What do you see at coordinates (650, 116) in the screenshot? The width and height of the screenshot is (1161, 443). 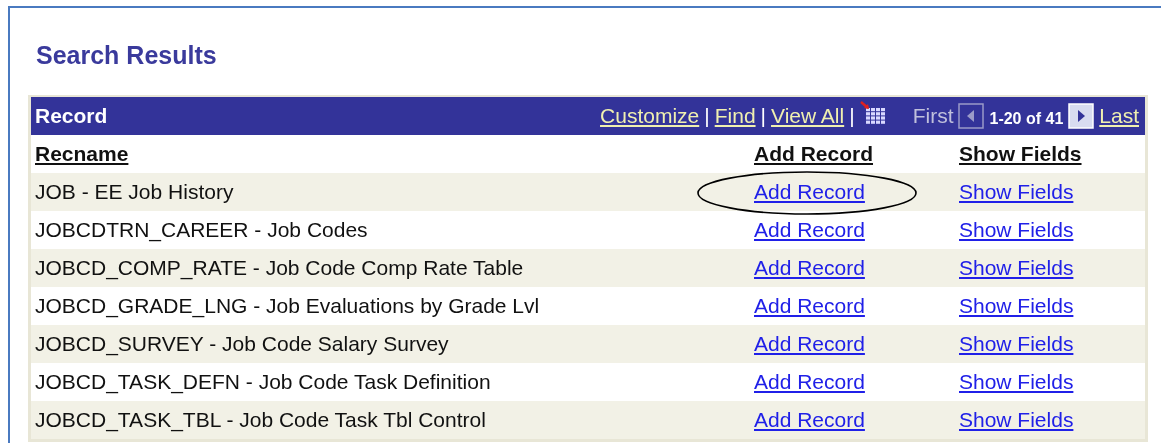 I see `grid-link: Customize` at bounding box center [650, 116].